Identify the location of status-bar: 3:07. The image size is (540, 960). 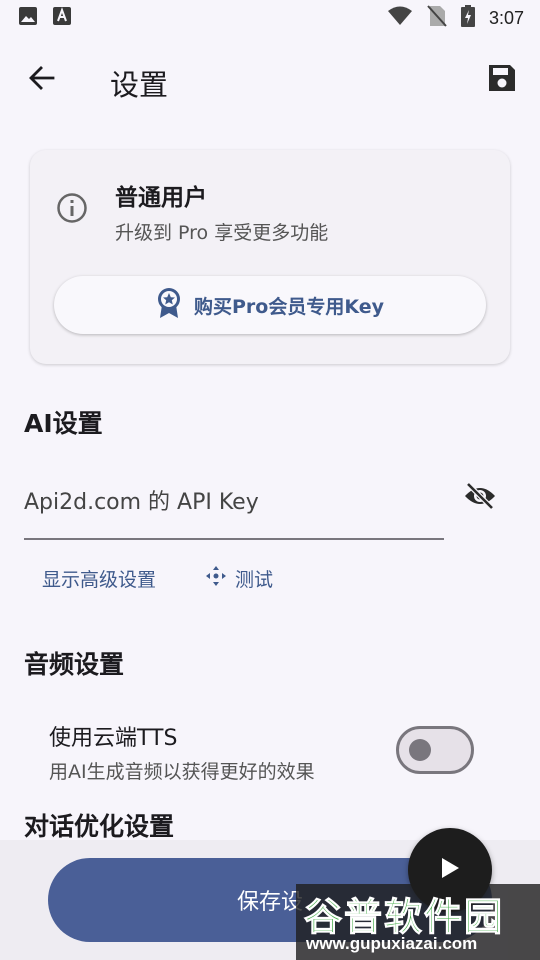
(270, 18).